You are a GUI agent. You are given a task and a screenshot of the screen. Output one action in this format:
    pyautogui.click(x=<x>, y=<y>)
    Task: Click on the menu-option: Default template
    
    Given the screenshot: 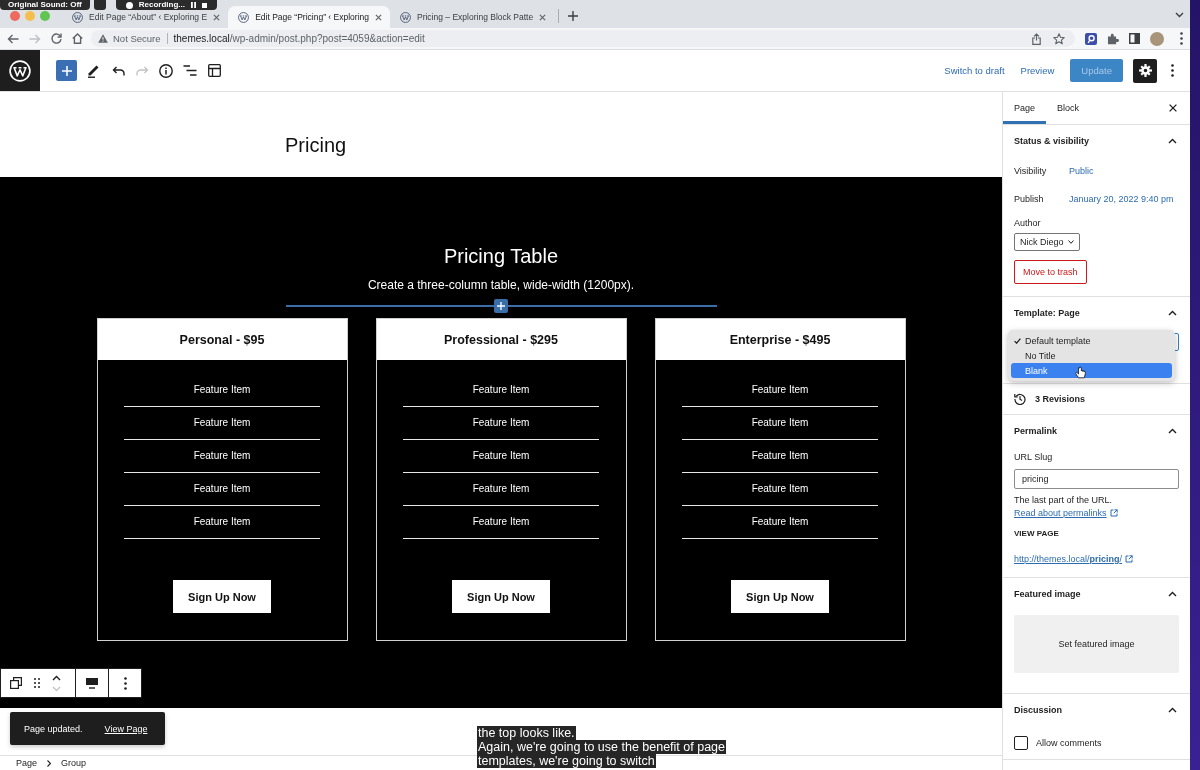 What is the action you would take?
    pyautogui.click(x=1091, y=340)
    